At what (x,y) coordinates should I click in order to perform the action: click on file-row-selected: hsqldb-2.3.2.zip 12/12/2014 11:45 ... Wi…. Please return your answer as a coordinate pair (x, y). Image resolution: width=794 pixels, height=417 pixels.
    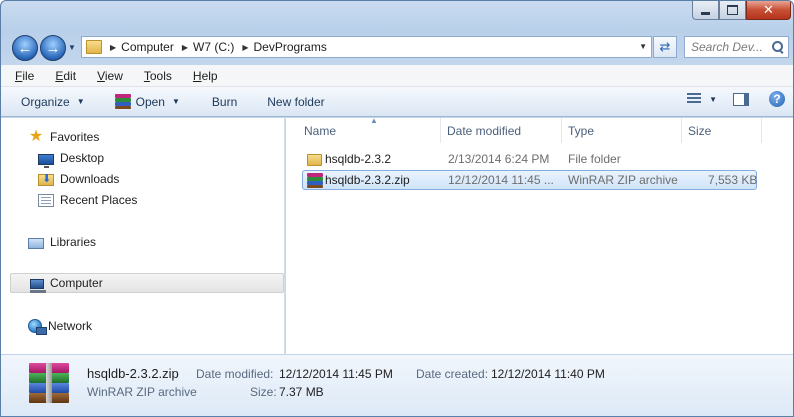
    Looking at the image, I should click on (529, 180).